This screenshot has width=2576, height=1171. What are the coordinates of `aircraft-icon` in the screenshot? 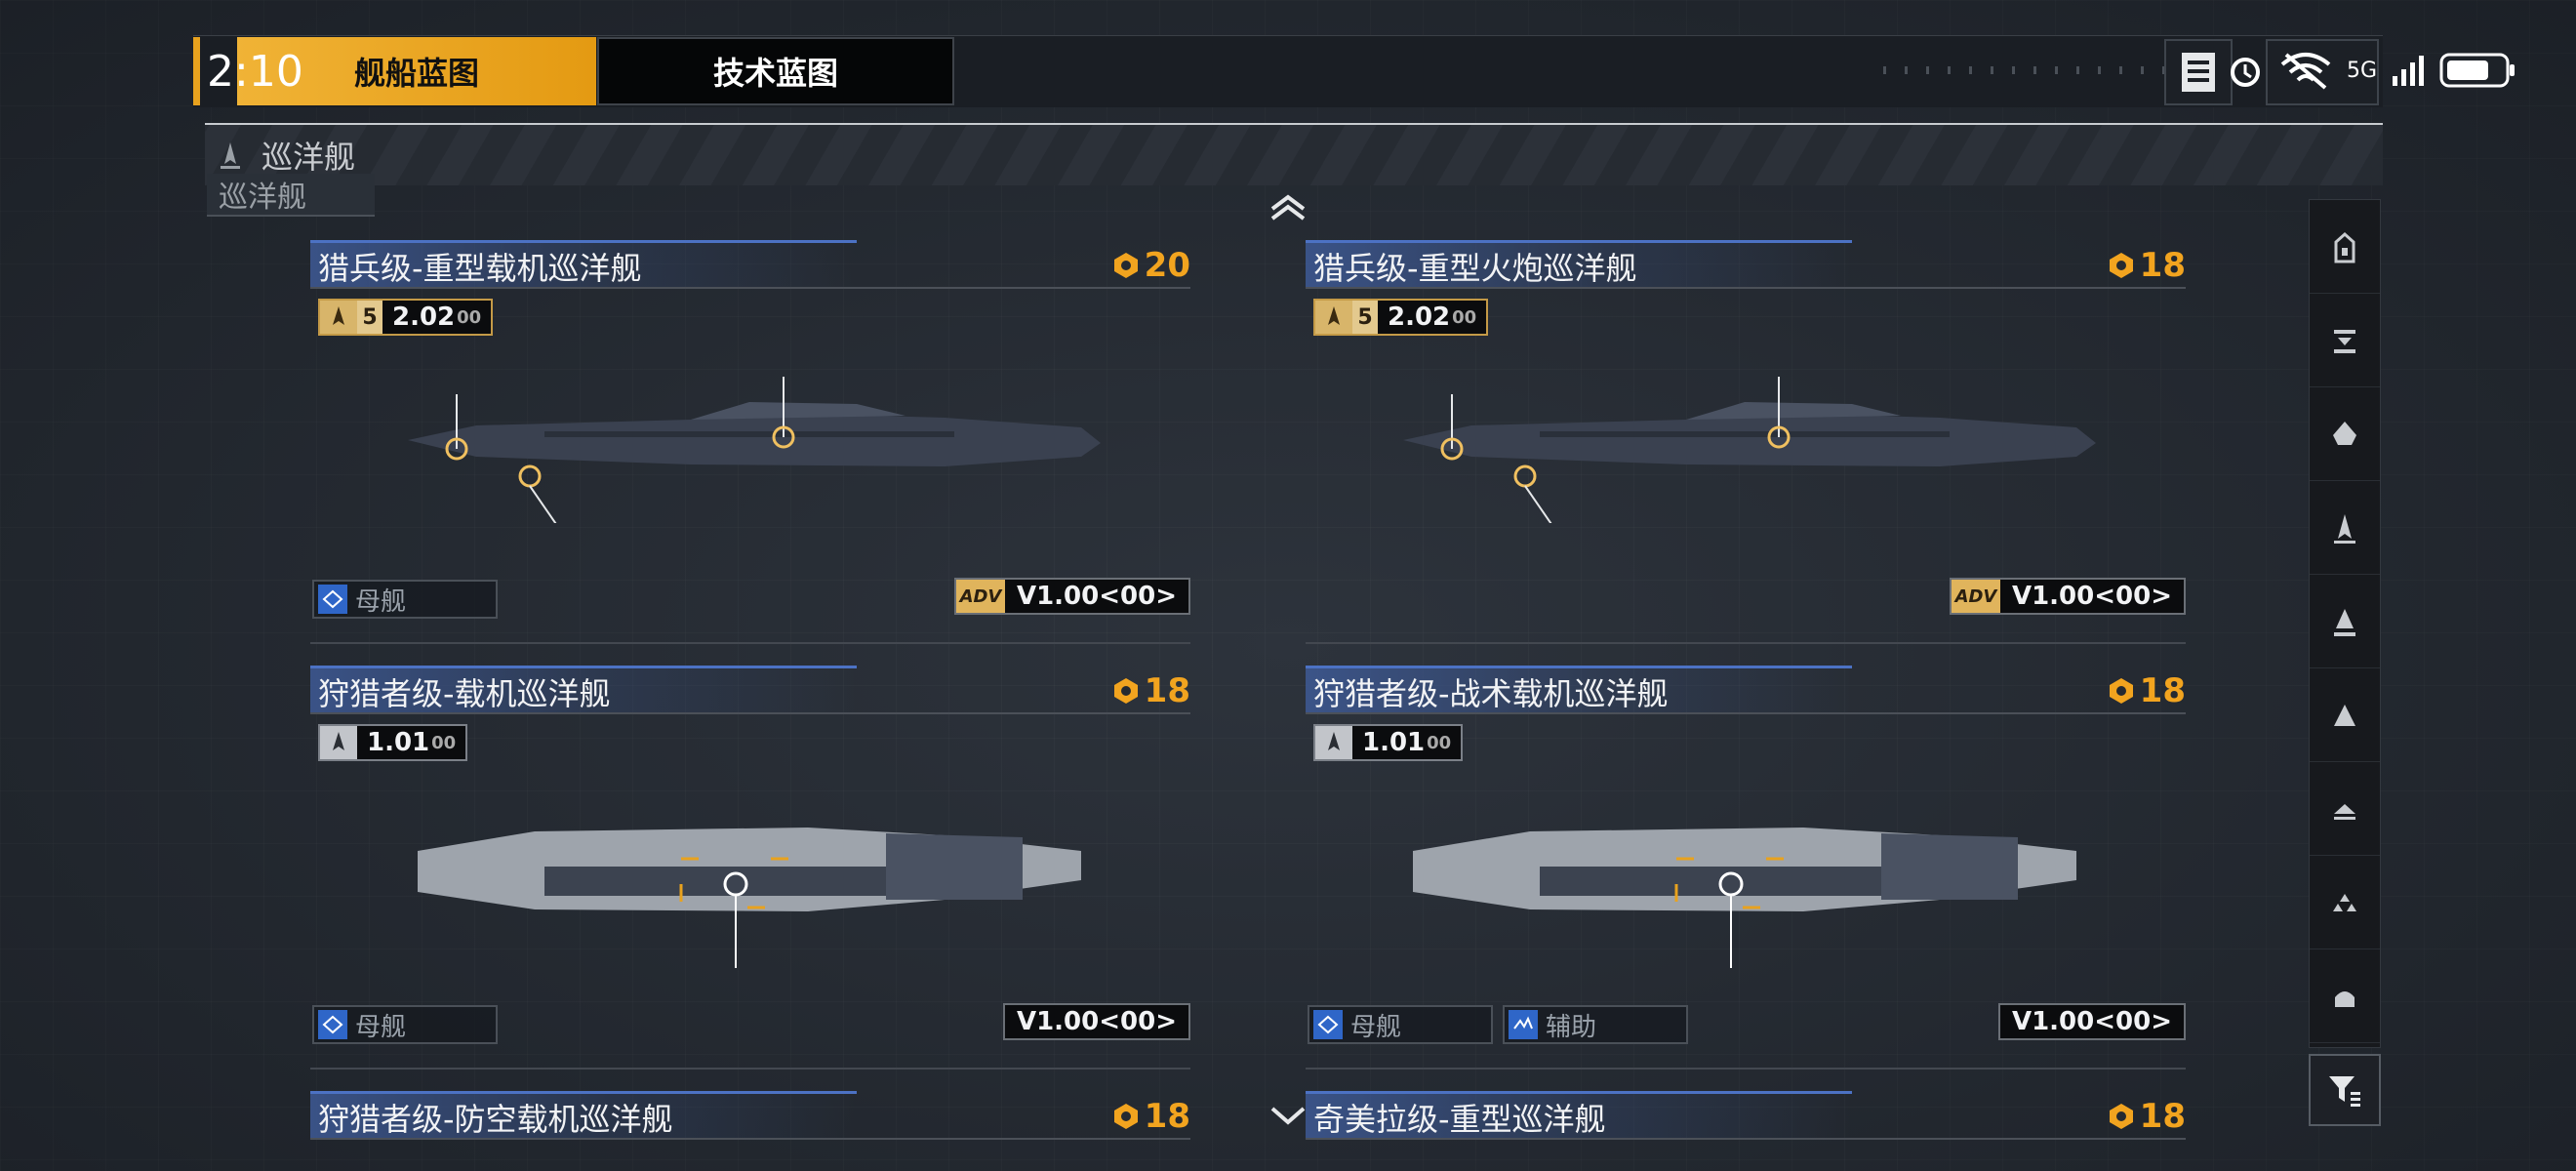 It's located at (2344, 902).